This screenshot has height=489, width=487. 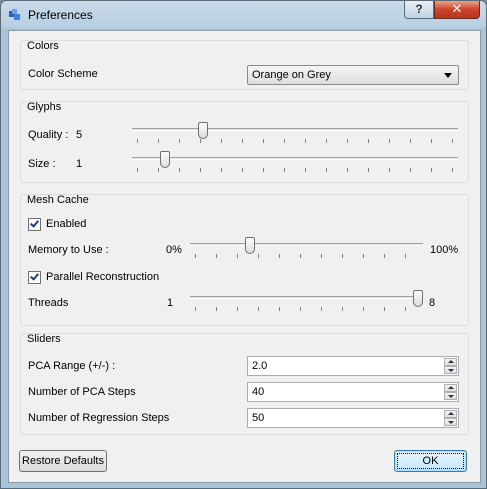 I want to click on color-scheme-select: Orange on Grey, so click(x=353, y=75).